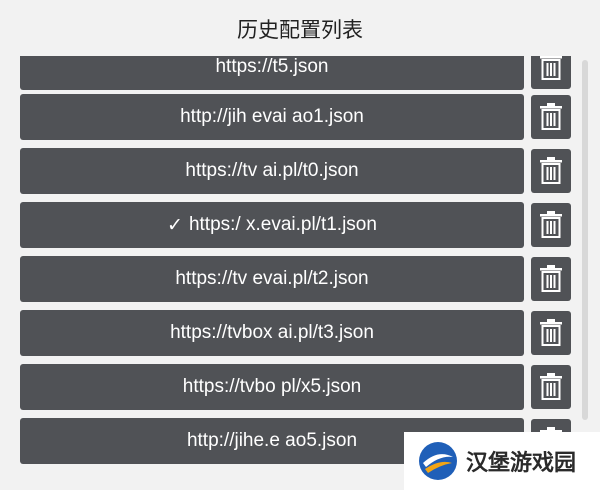  Describe the element at coordinates (175, 225) in the screenshot. I see `selected-check-mark: ✓` at that location.